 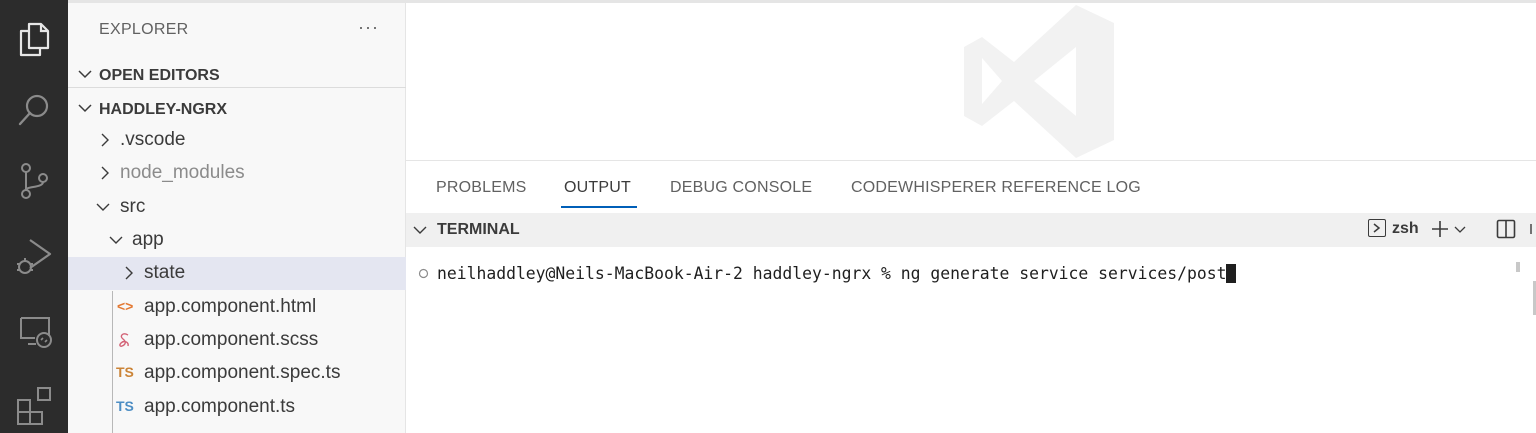 I want to click on source-control-icon, so click(x=34, y=180).